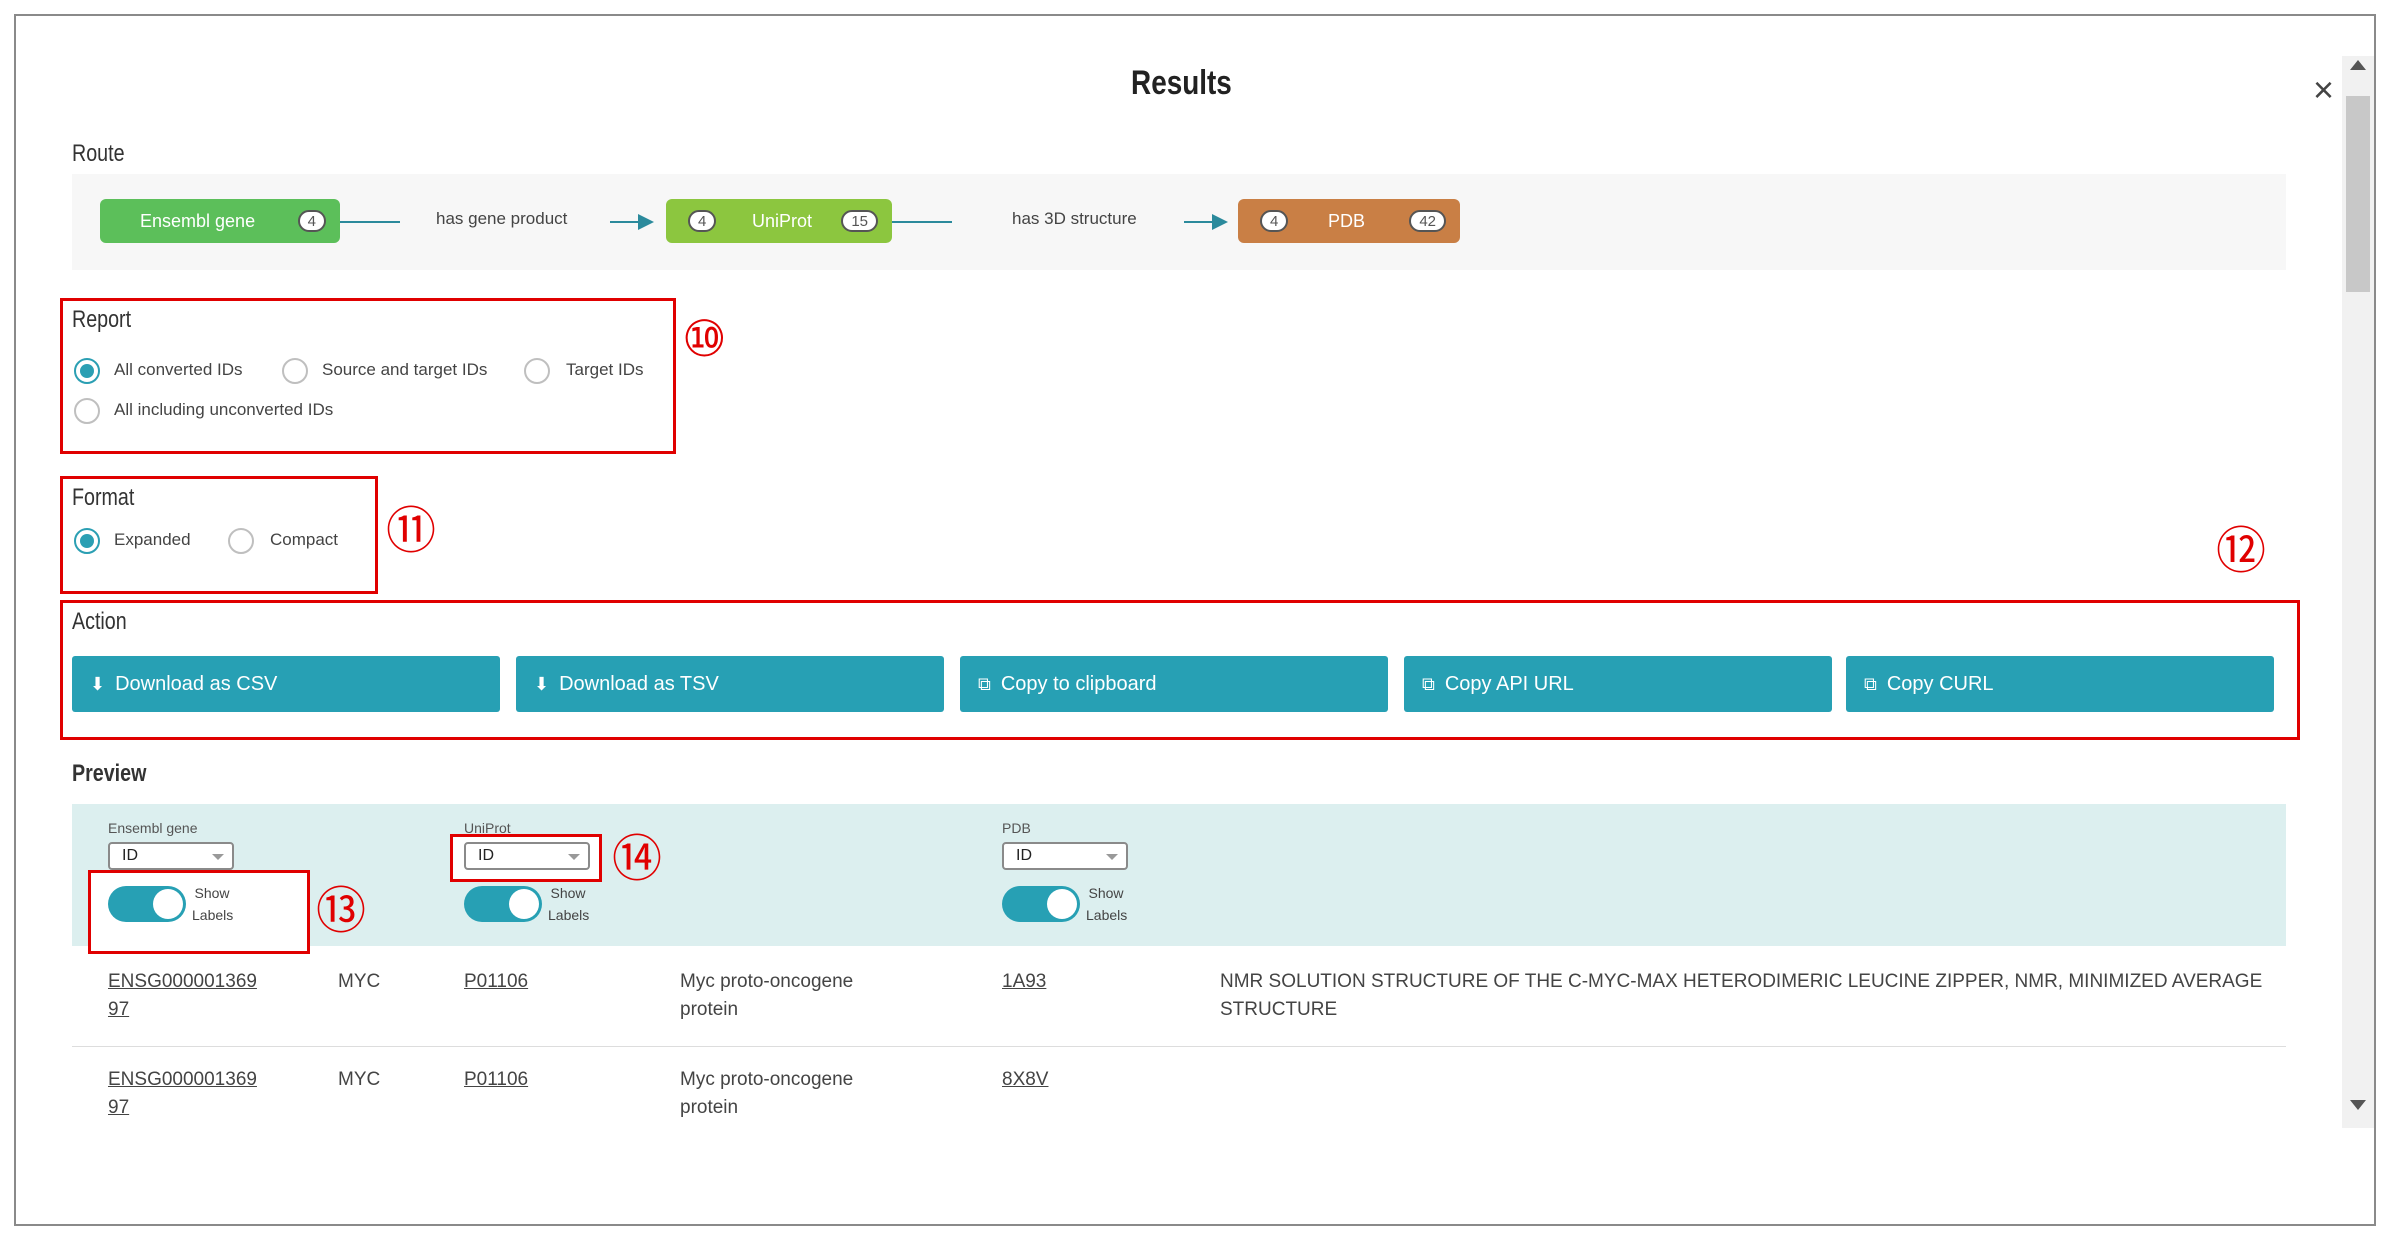 This screenshot has height=1245, width=2391. What do you see at coordinates (1078, 683) in the screenshot?
I see `button-label: Copy to clipboard` at bounding box center [1078, 683].